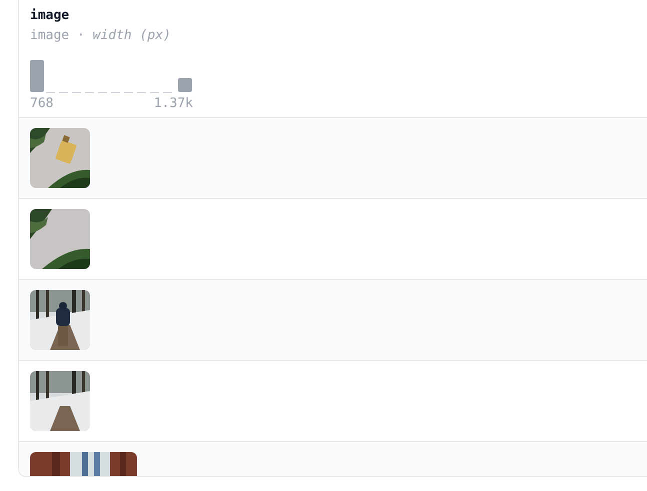 The height and width of the screenshot is (491, 647). I want to click on min-label: 768, so click(42, 104).